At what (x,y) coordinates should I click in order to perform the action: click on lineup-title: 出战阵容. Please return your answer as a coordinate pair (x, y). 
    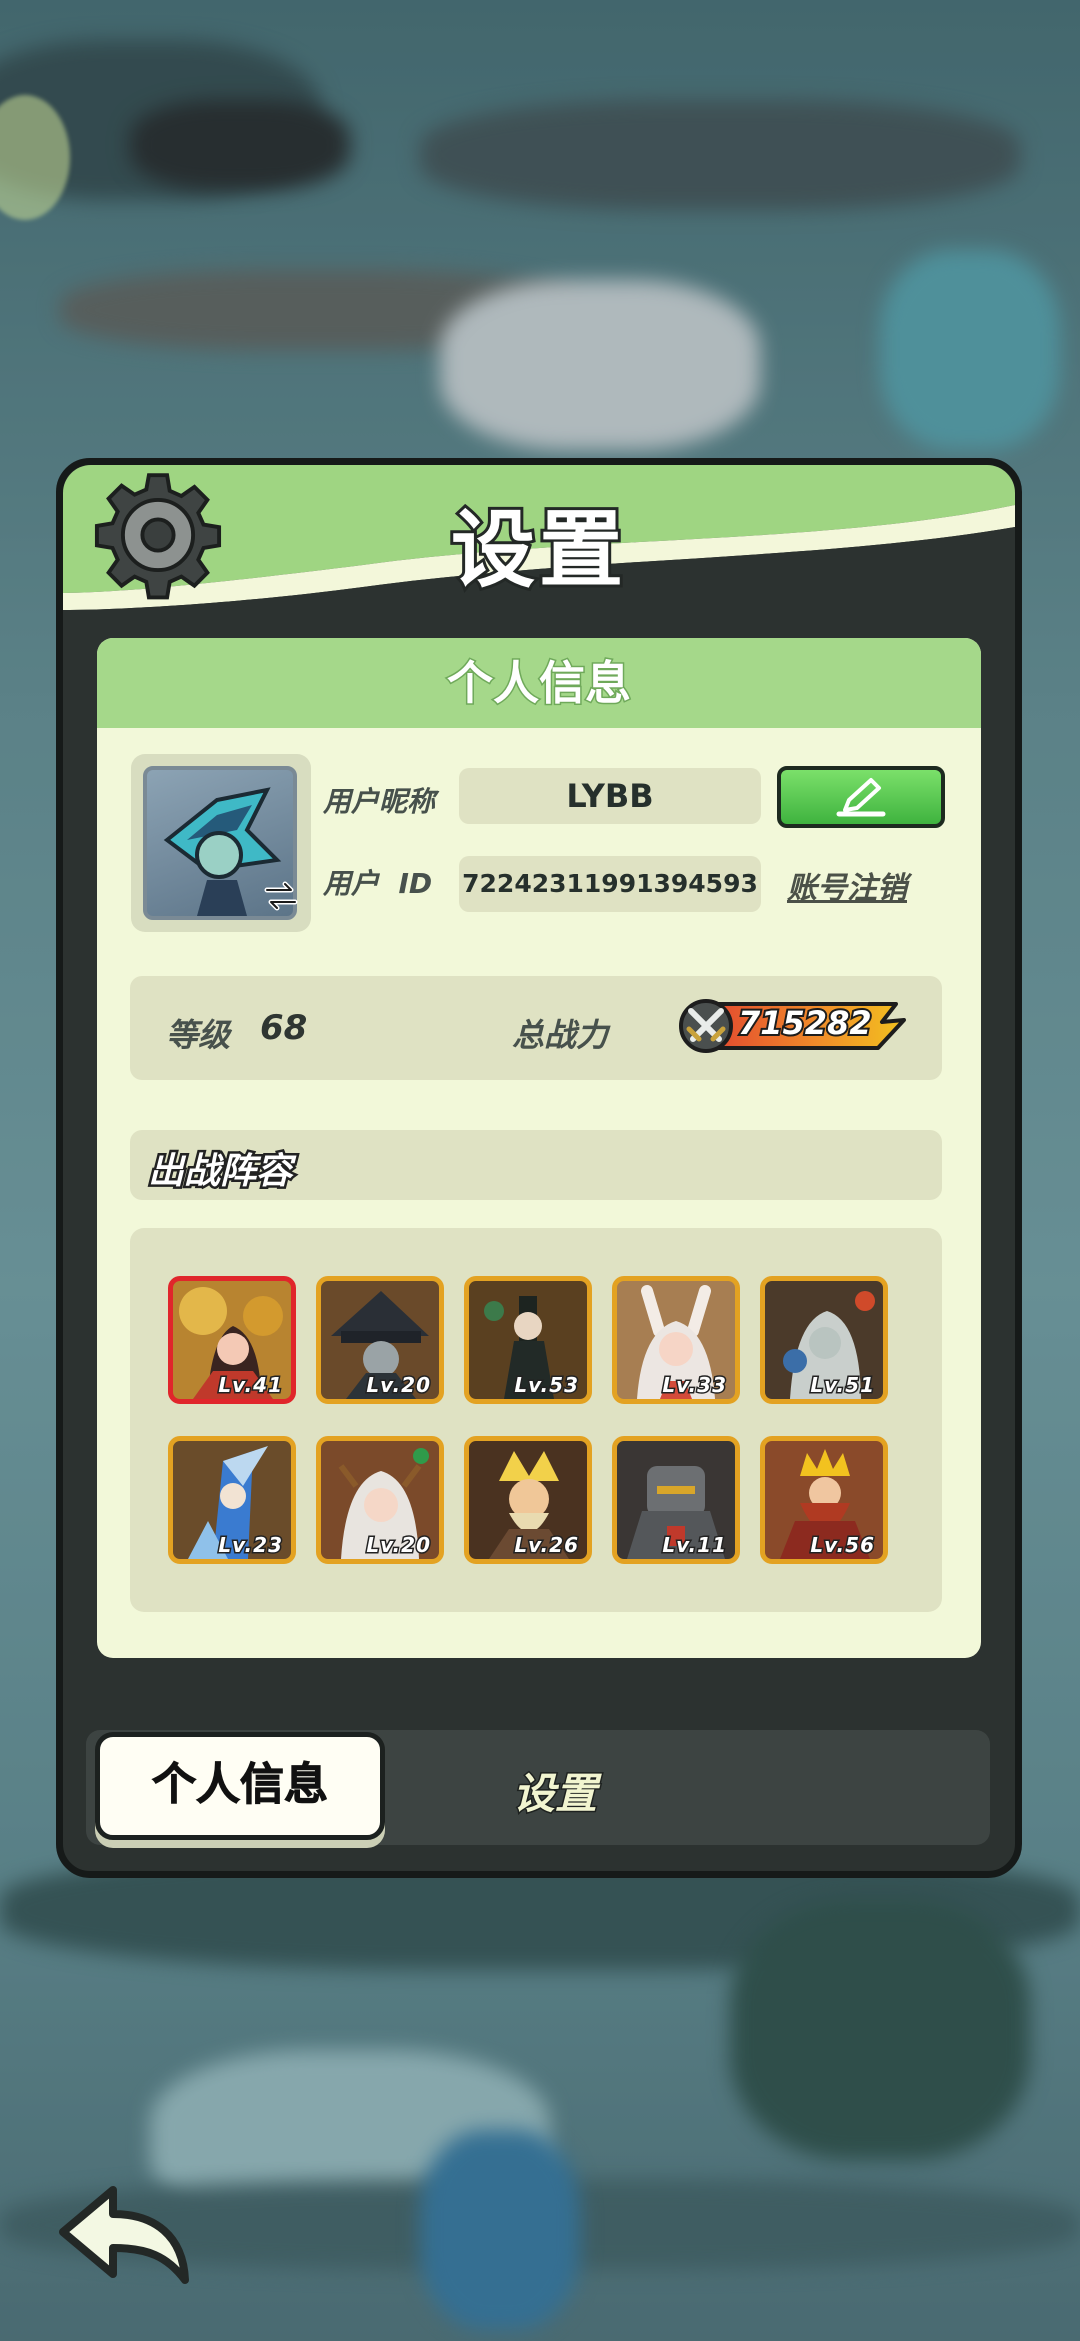
    Looking at the image, I should click on (219, 1172).